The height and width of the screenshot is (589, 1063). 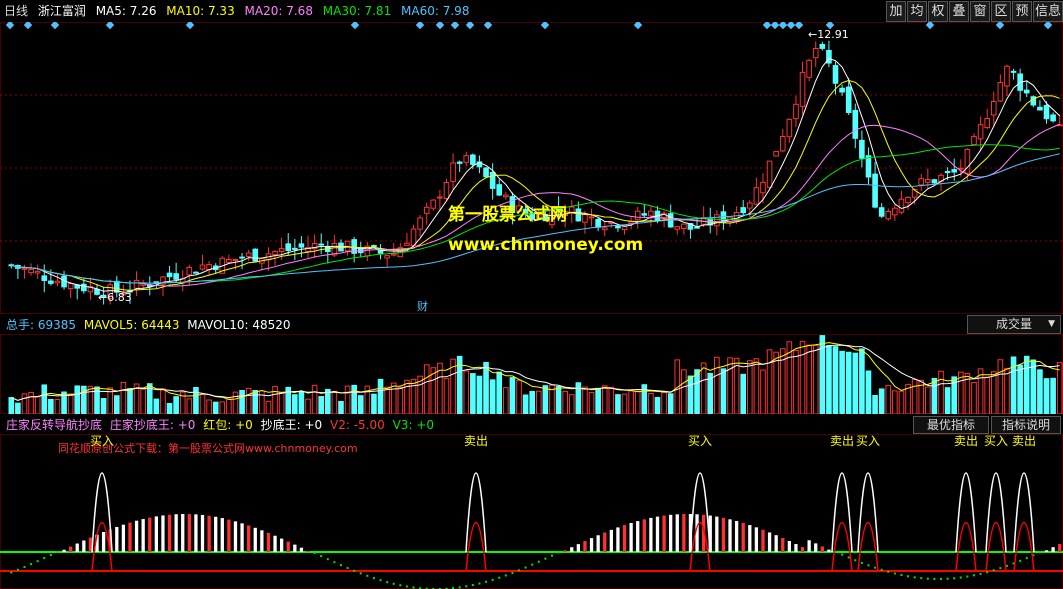 I want to click on indicator-value-1: 庄家抄底王: +0, so click(x=152, y=425).